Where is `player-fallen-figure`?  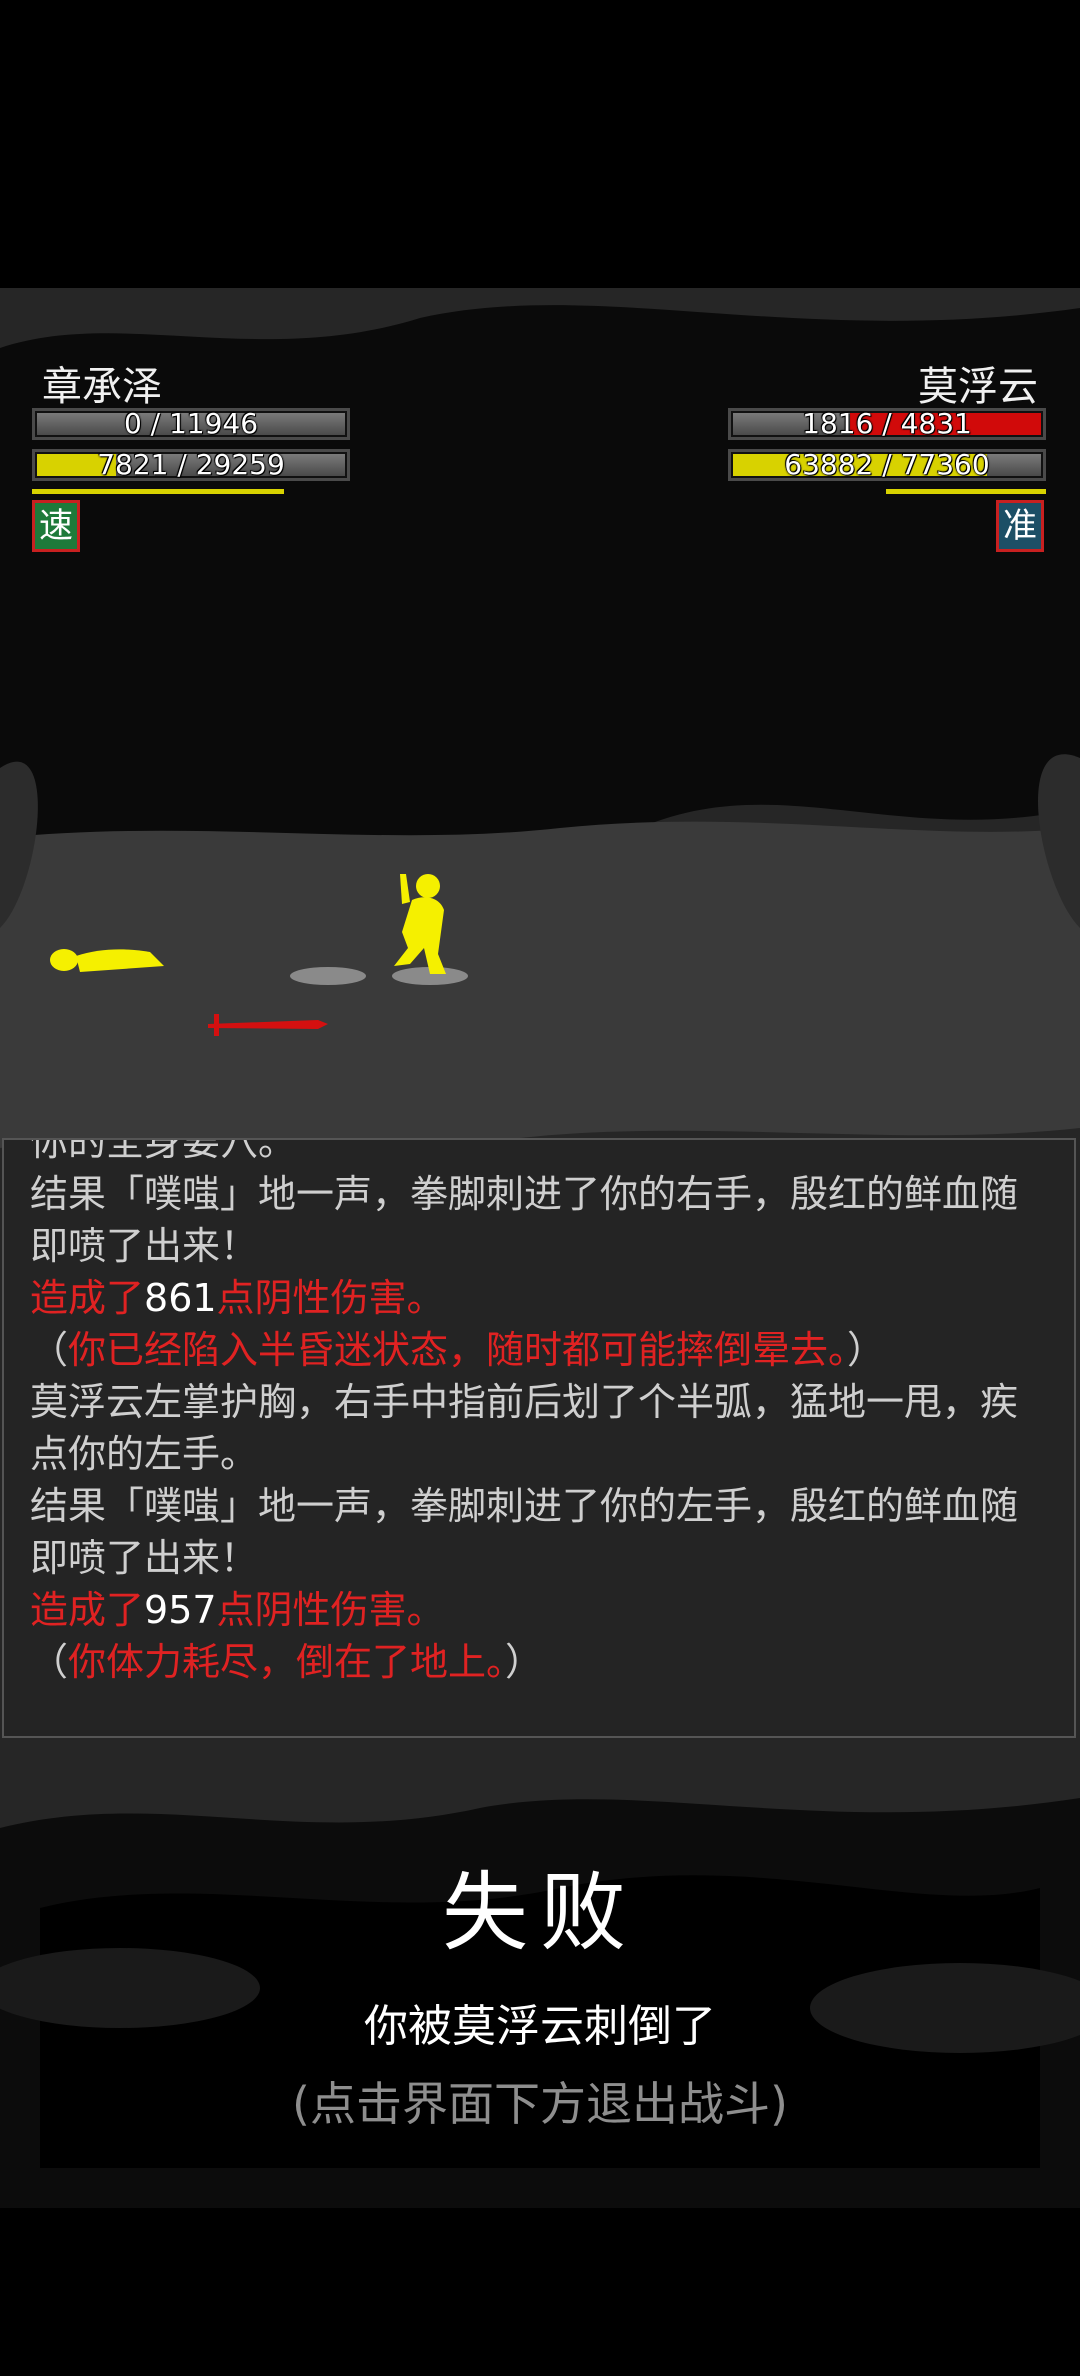
player-fallen-figure is located at coordinates (107, 960).